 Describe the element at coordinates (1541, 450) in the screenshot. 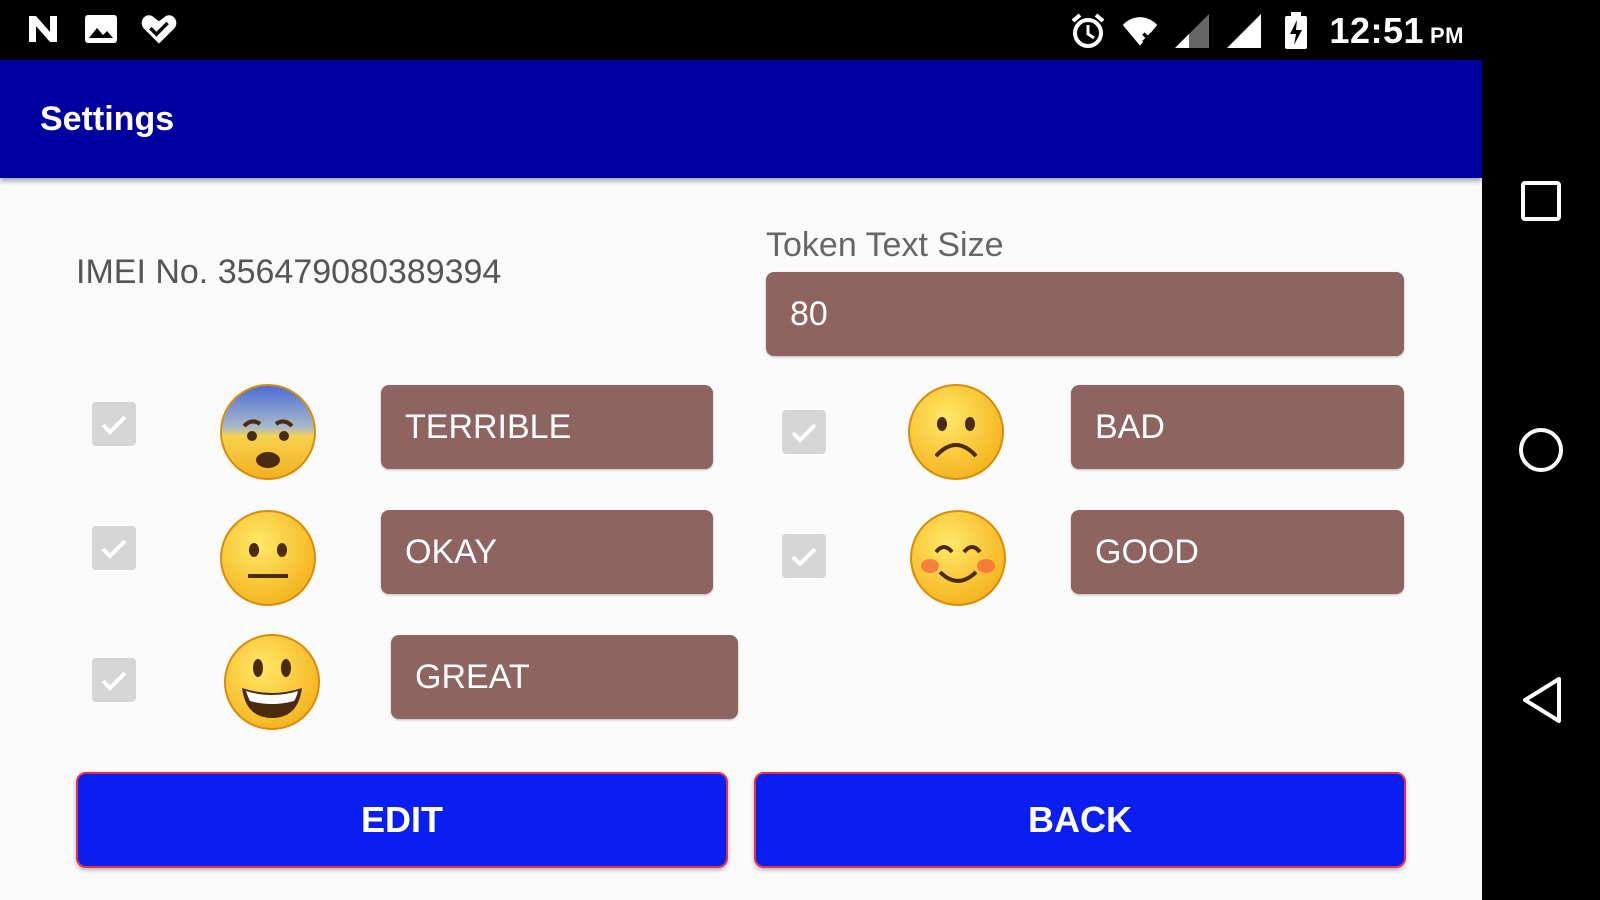

I see `home-circle-icon` at that location.